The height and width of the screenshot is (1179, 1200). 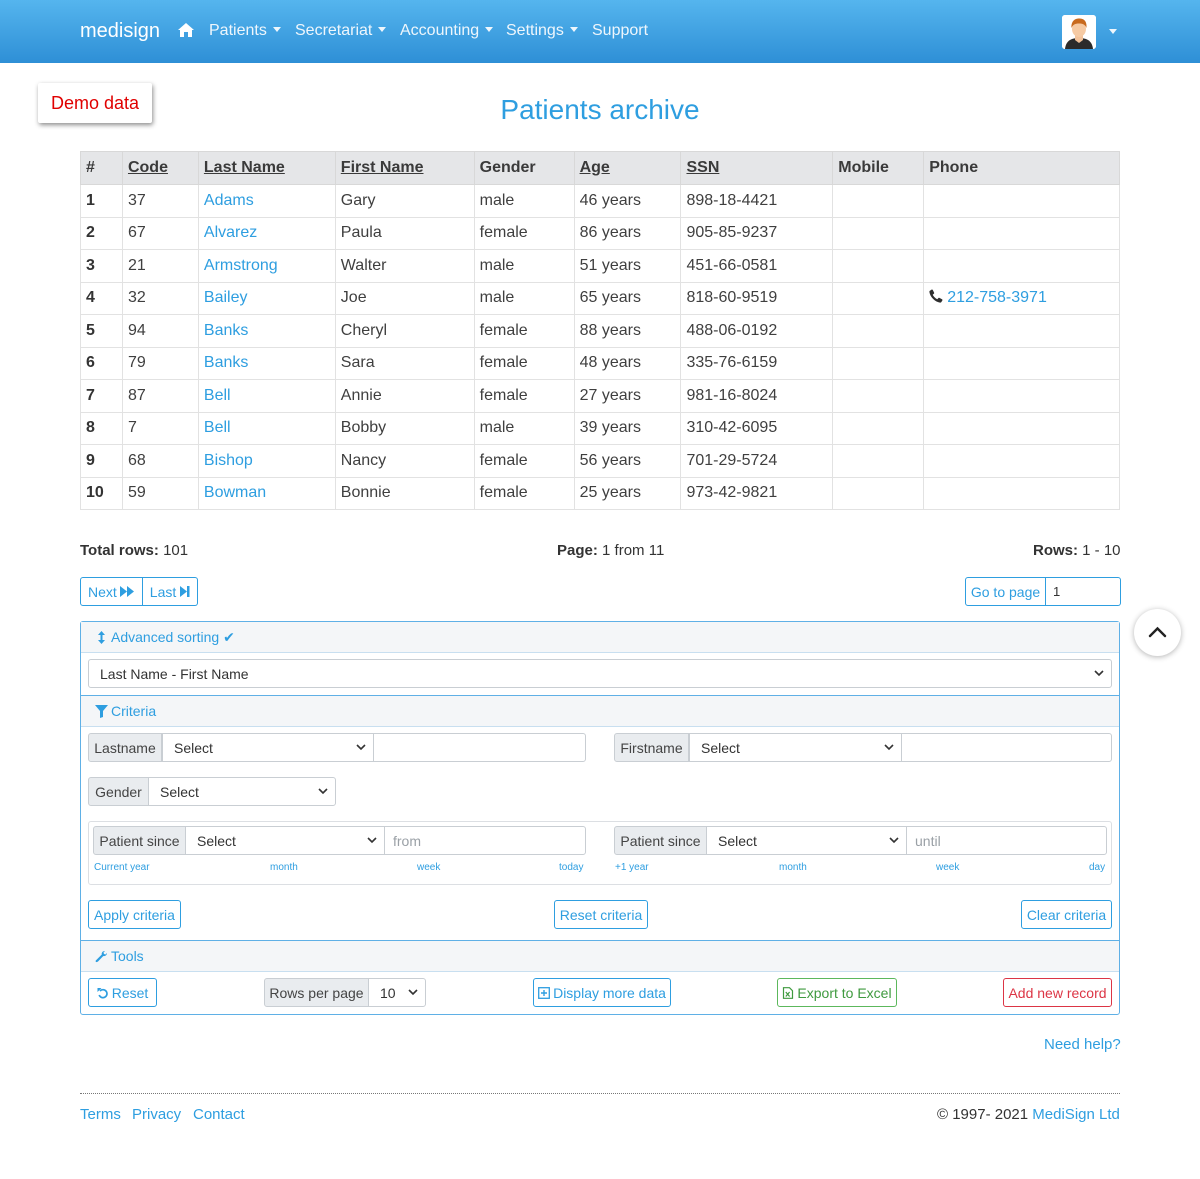 What do you see at coordinates (757, 396) in the screenshot?
I see `cell-ssn: 981-16-8024` at bounding box center [757, 396].